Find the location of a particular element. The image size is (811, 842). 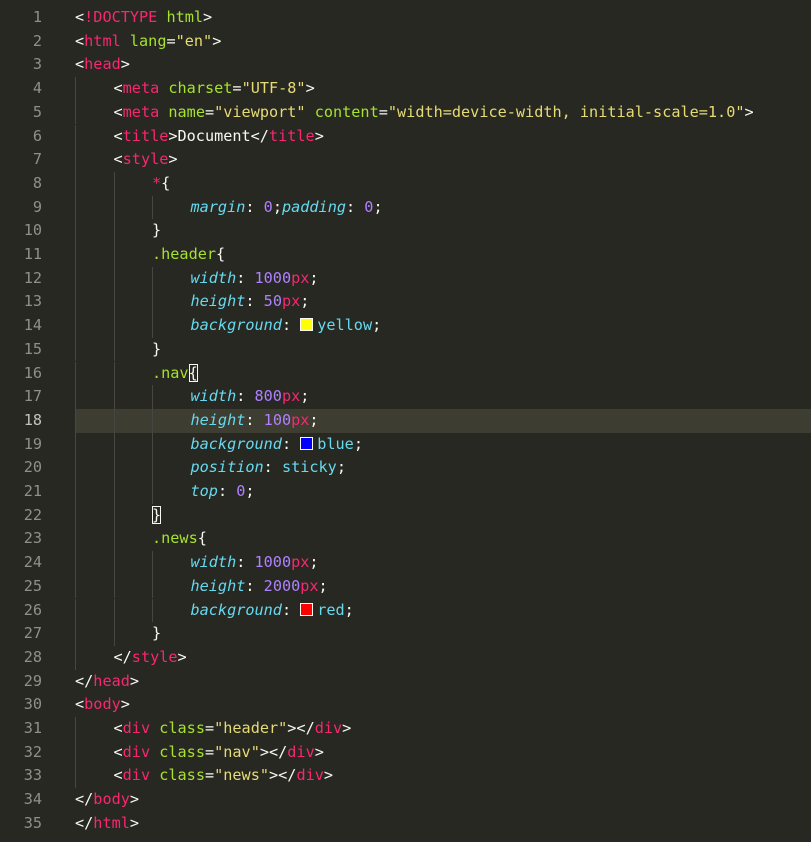

code-line: 7 <style> is located at coordinates (405, 160).